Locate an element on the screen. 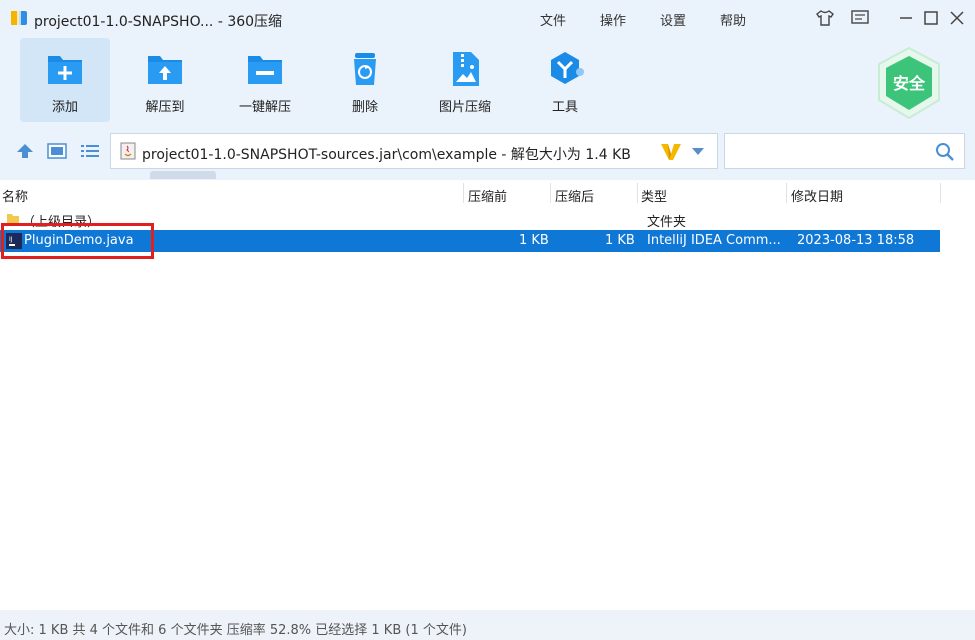 This screenshot has width=975, height=640. security-badge-icon: 安全 is located at coordinates (909, 83).